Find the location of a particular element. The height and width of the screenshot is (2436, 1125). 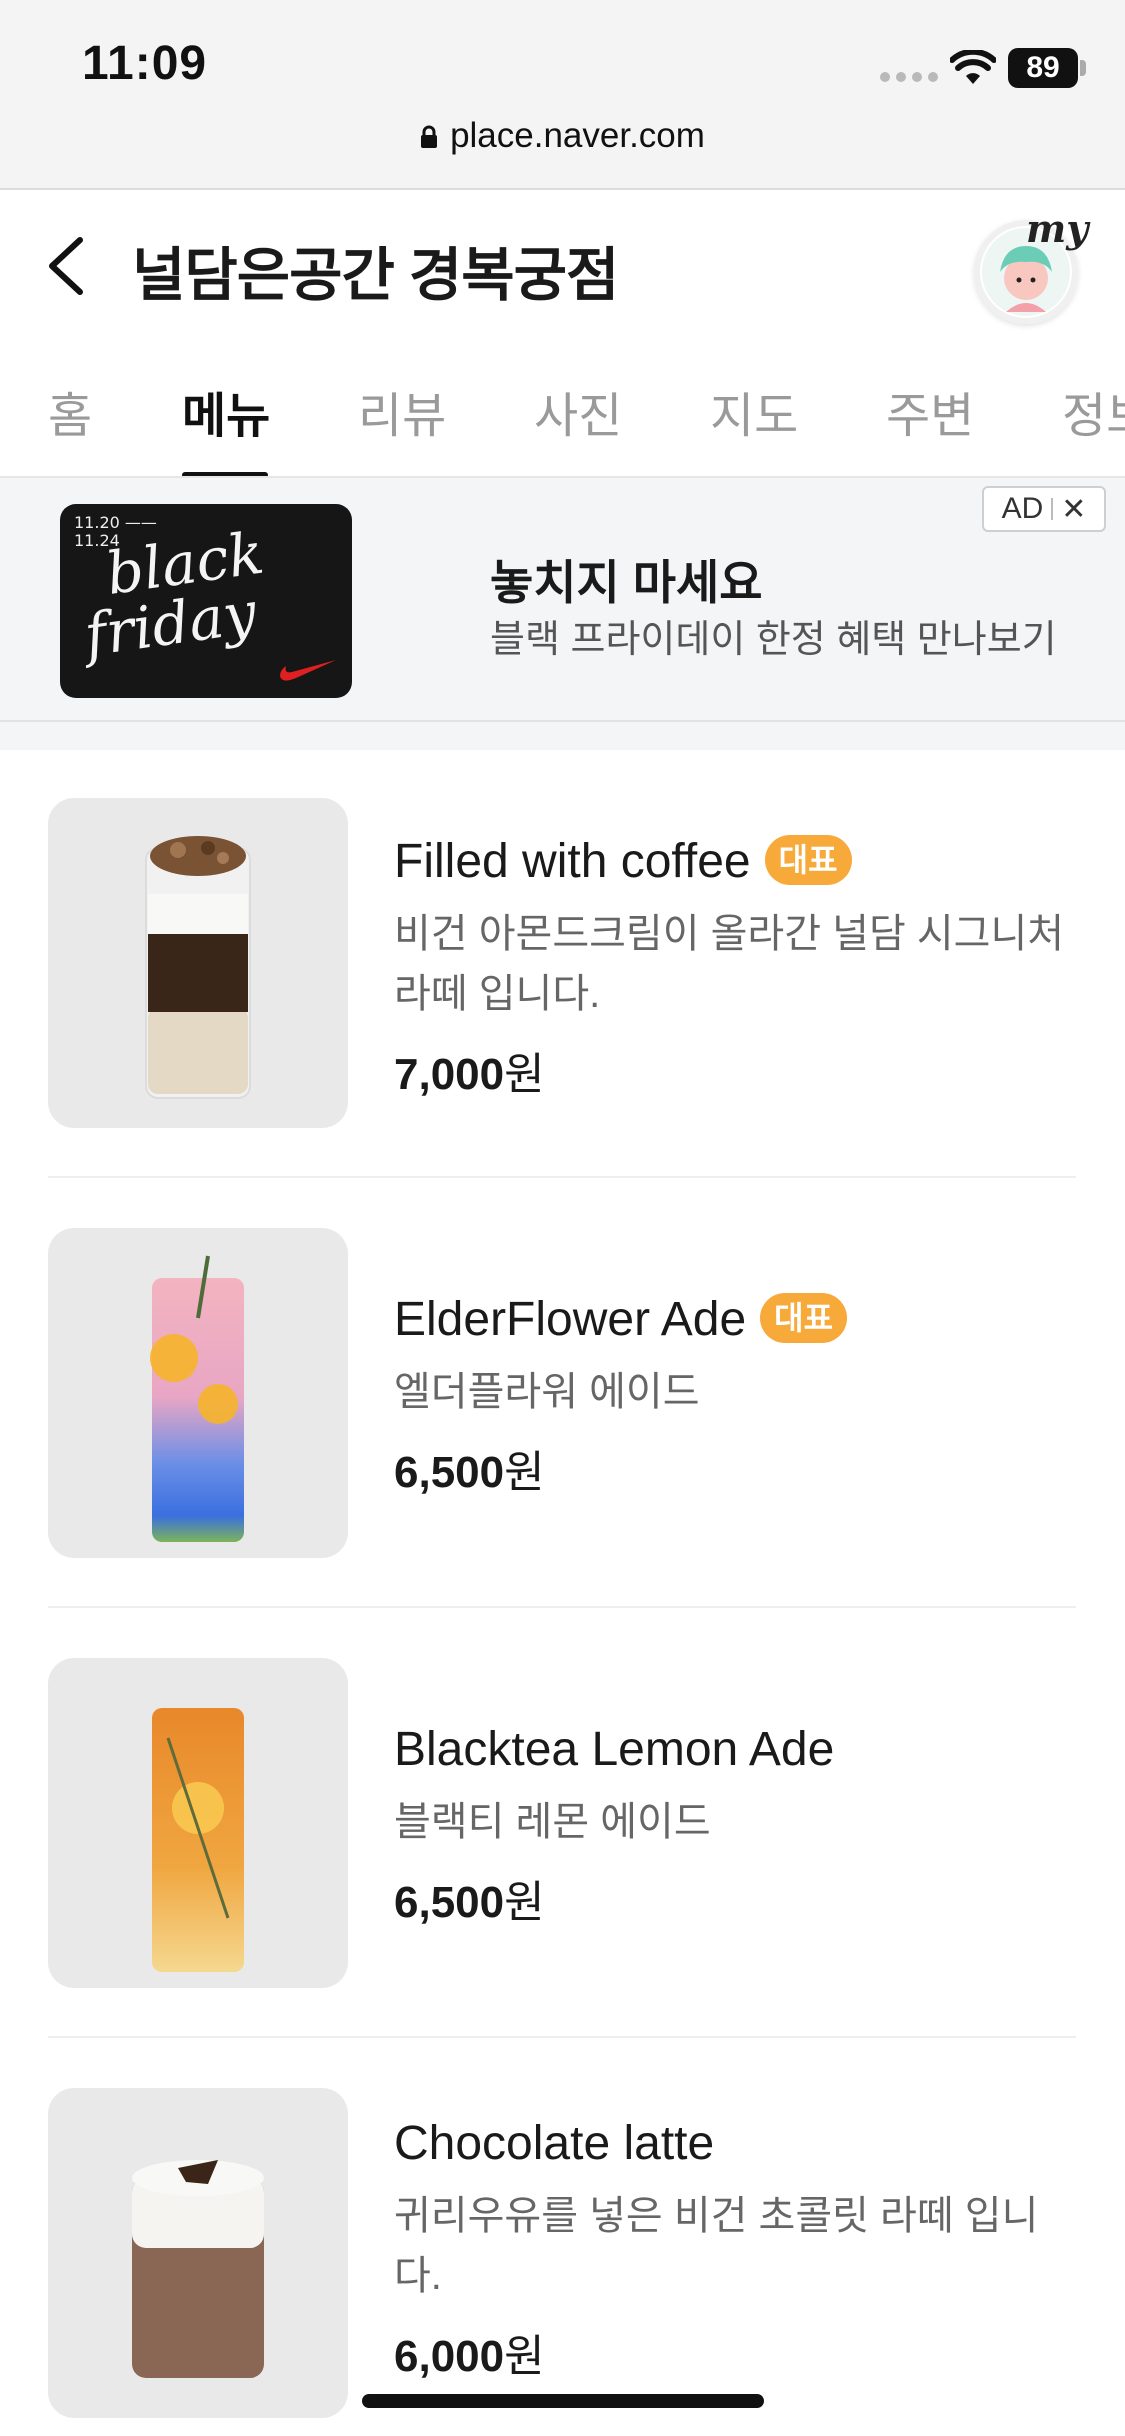

ad-image: 11.20 —— 11.24 black friday is located at coordinates (206, 601).